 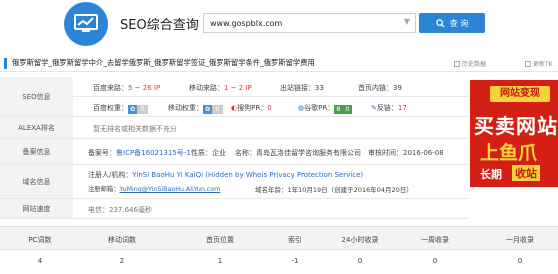 What do you see at coordinates (36, 152) in the screenshot?
I see `icp-label: 备案信息` at bounding box center [36, 152].